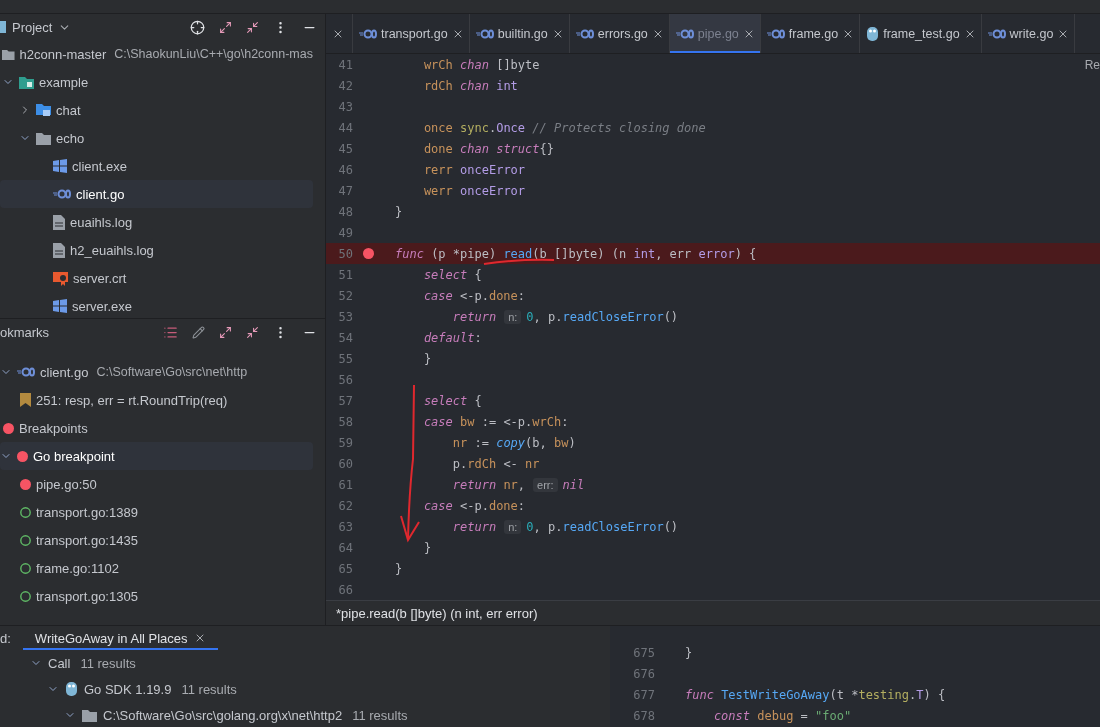  What do you see at coordinates (156, 194) in the screenshot?
I see `tree-item: client.go` at bounding box center [156, 194].